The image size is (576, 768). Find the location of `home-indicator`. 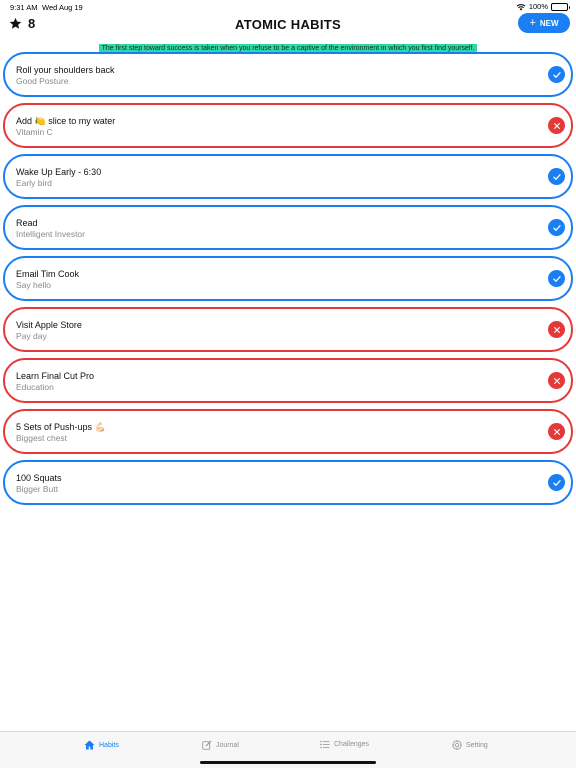

home-indicator is located at coordinates (288, 762).